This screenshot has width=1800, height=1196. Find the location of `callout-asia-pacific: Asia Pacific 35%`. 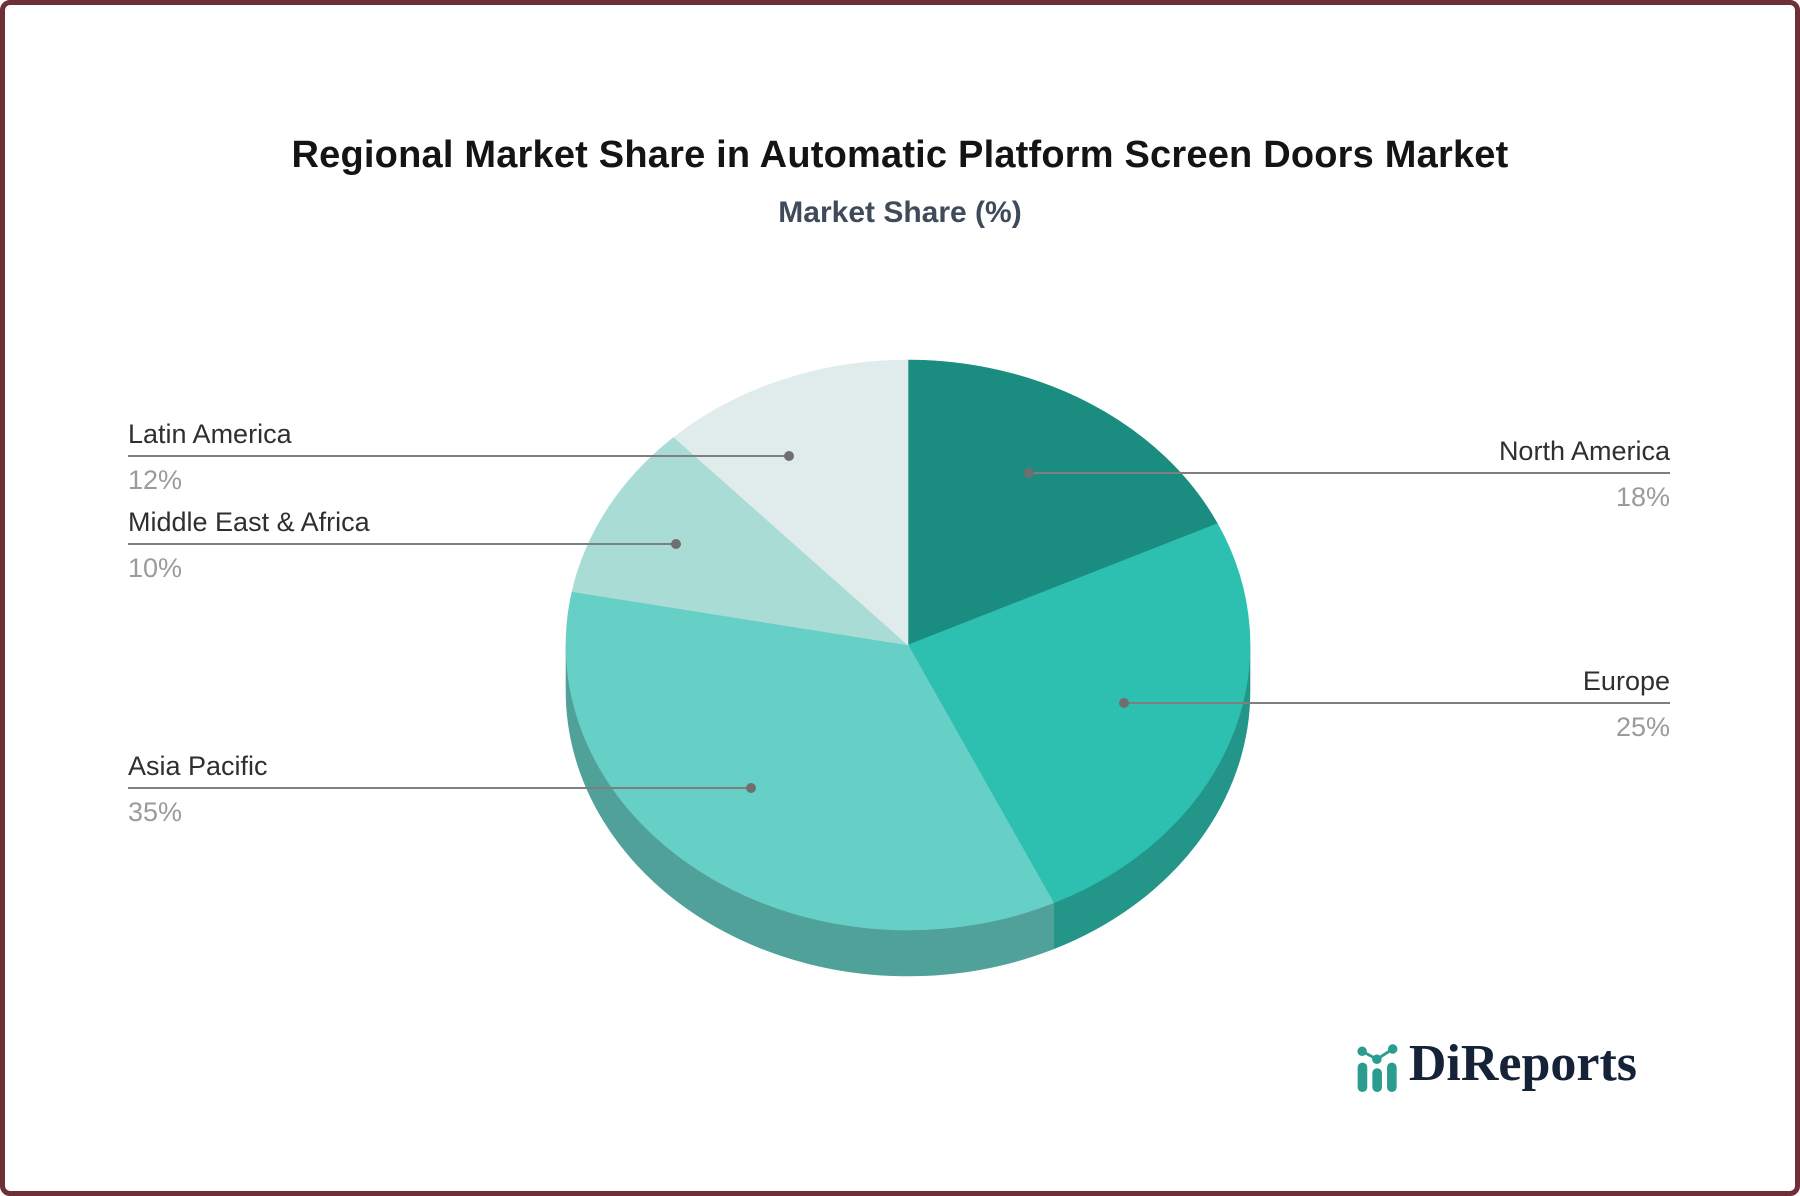

callout-asia-pacific: Asia Pacific 35% is located at coordinates (442, 788).